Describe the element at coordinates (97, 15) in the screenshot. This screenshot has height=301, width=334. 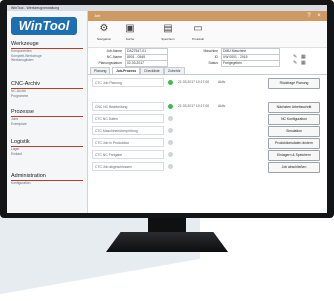
I see `job-window-title: Job` at that location.